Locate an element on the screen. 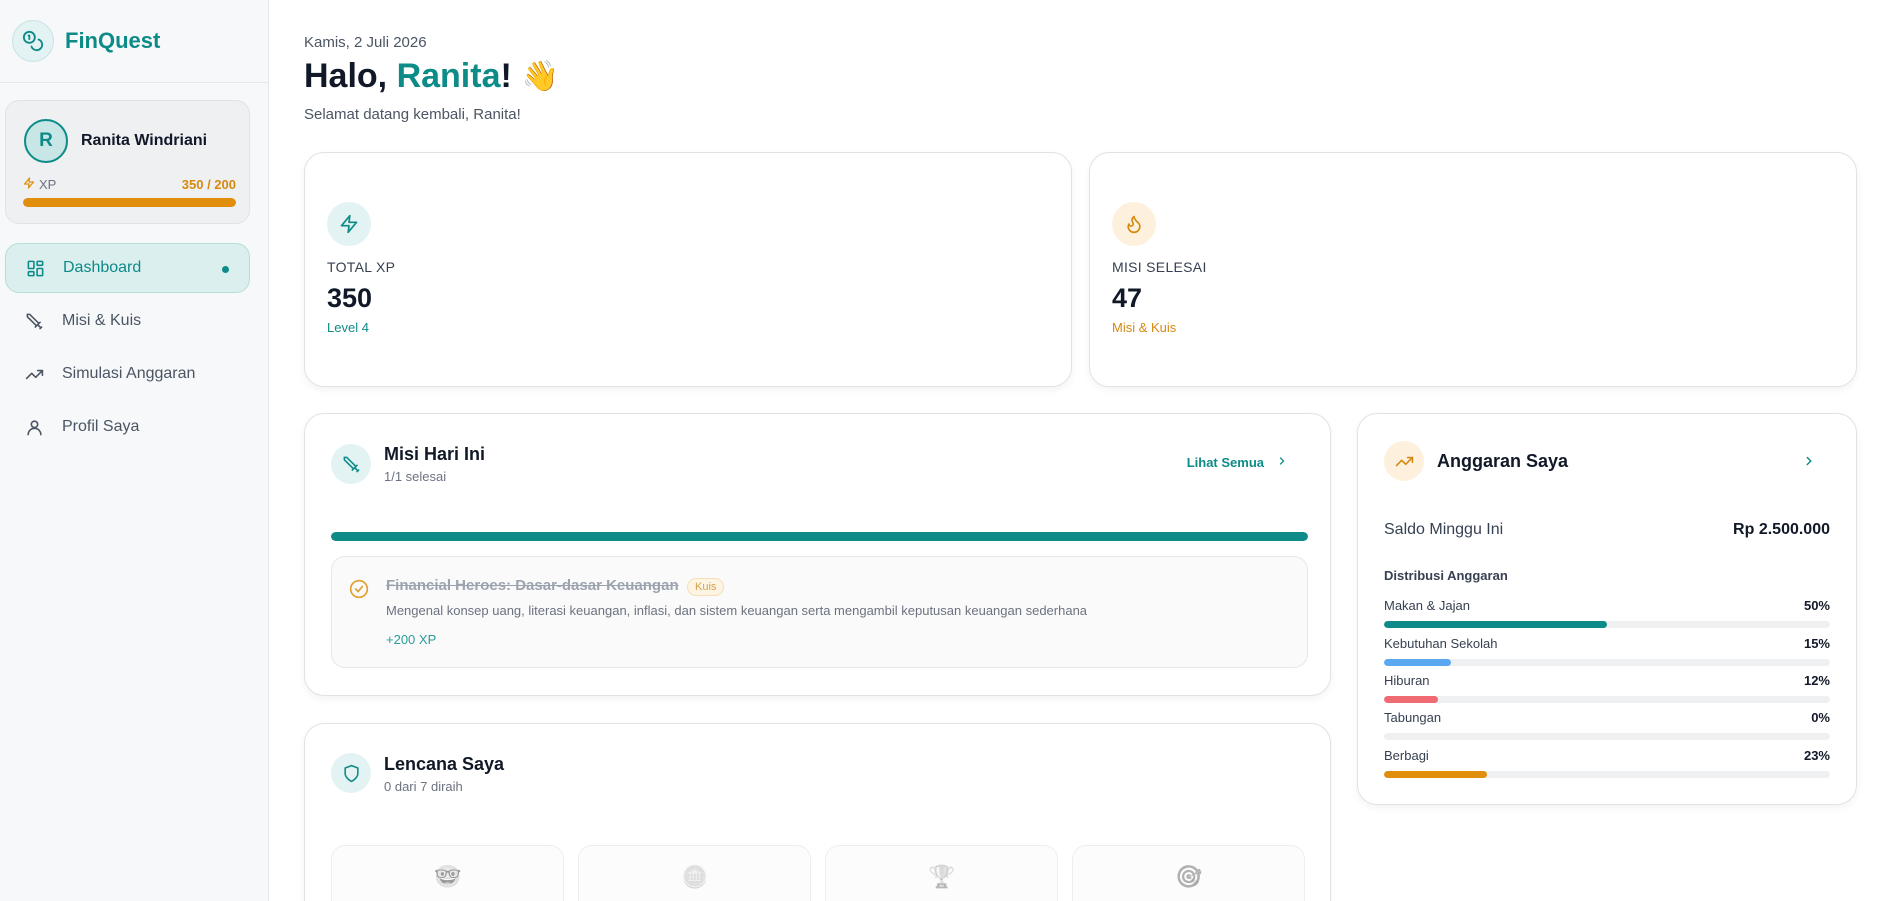 This screenshot has width=1883, height=901. xp-value: 350 / 200 is located at coordinates (208, 184).